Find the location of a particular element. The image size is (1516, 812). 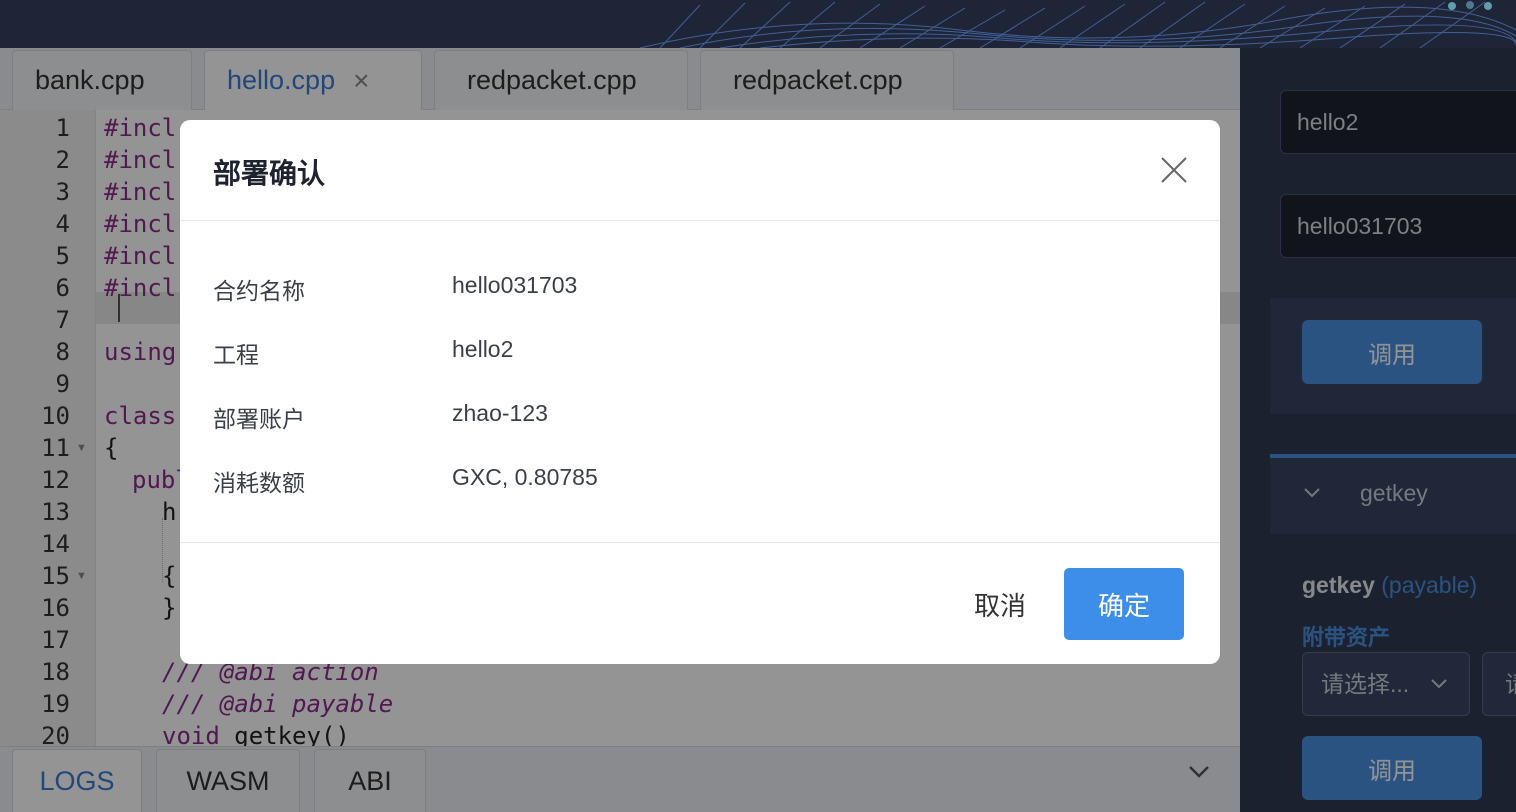

confirm-button: 确定 is located at coordinates (1124, 604).